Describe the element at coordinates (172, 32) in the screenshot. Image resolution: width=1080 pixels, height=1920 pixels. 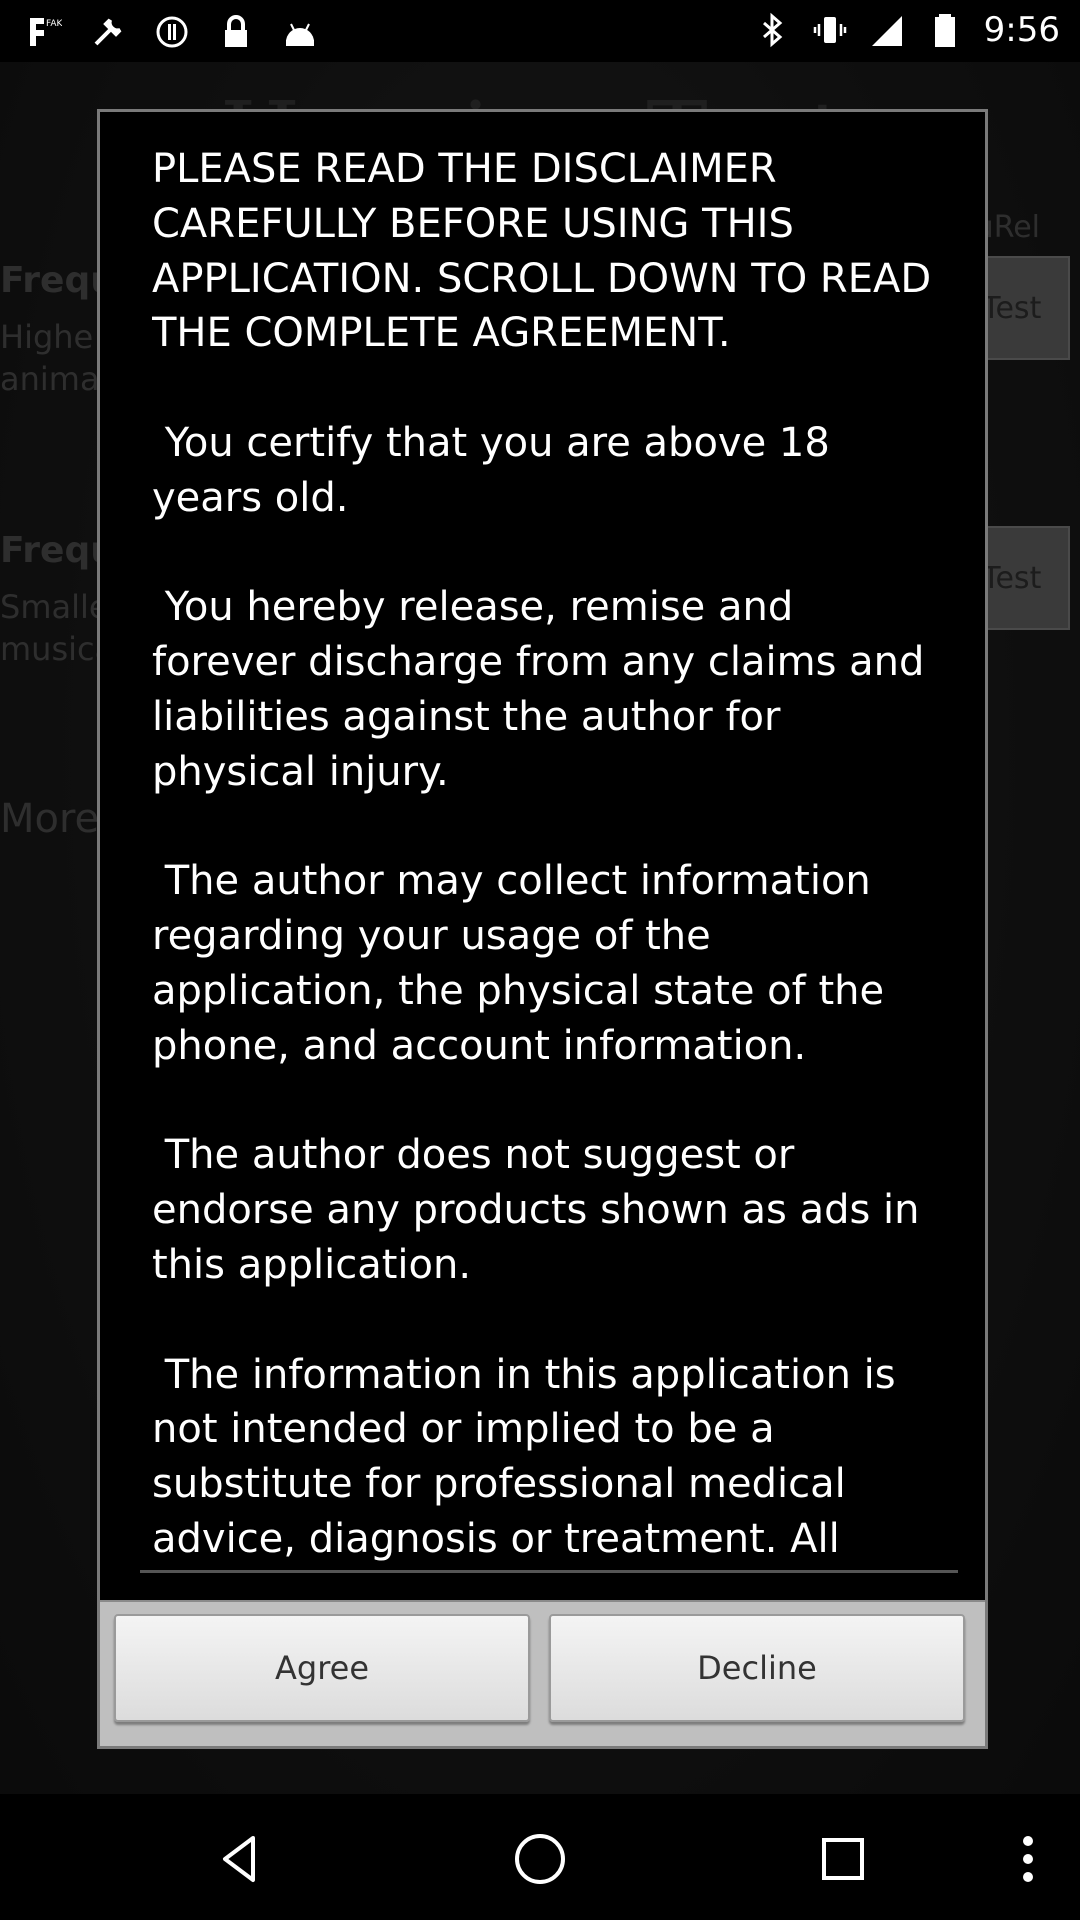
I see `data-saver-icon` at that location.